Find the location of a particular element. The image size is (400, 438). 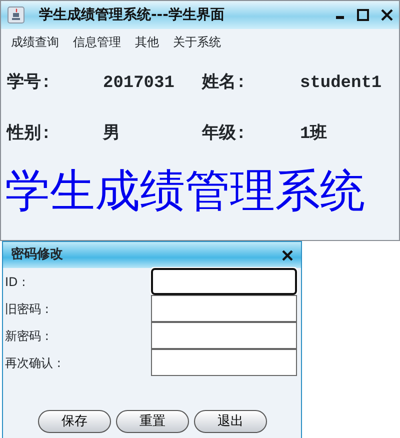

banner-title: 学生成绩管理系统 is located at coordinates (184, 190).